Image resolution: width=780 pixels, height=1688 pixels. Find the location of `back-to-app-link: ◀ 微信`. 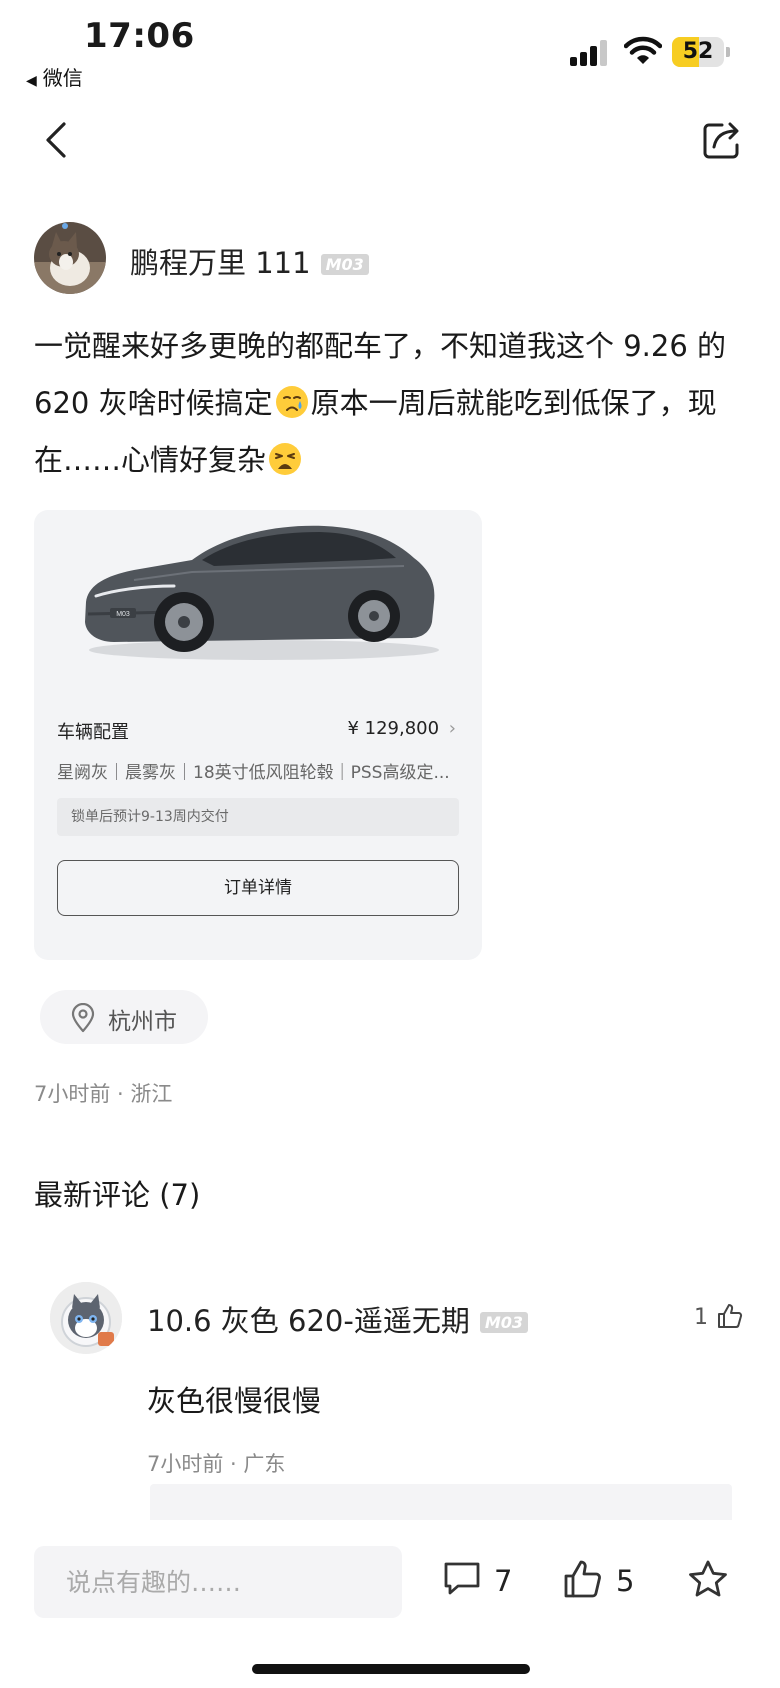

back-to-app-link: ◀ 微信 is located at coordinates (54, 76).